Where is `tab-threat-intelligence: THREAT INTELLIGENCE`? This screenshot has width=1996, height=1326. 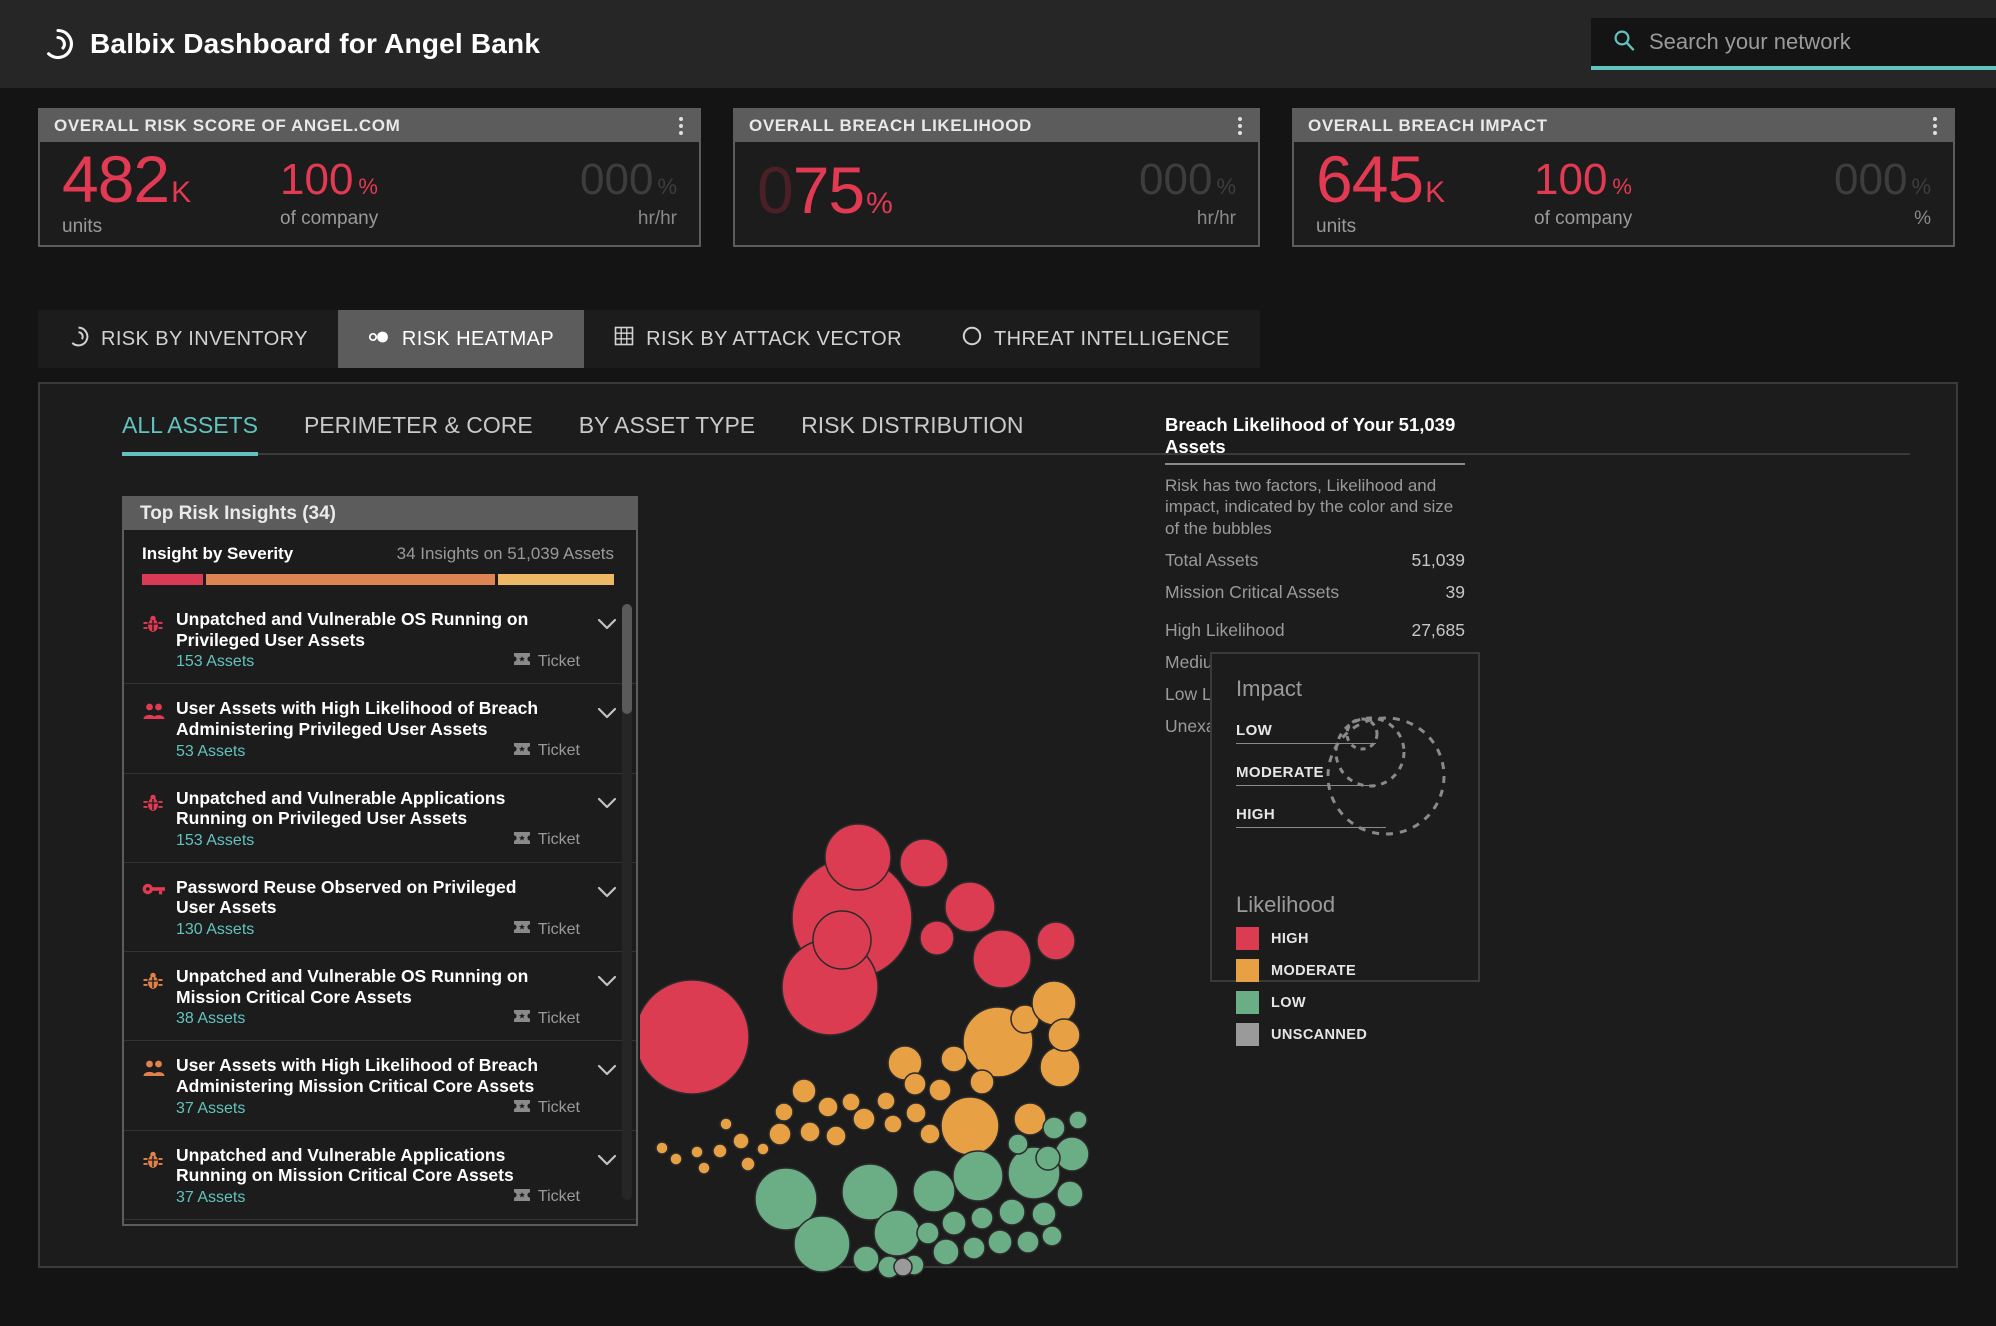 tab-threat-intelligence: THREAT INTELLIGENCE is located at coordinates (1095, 339).